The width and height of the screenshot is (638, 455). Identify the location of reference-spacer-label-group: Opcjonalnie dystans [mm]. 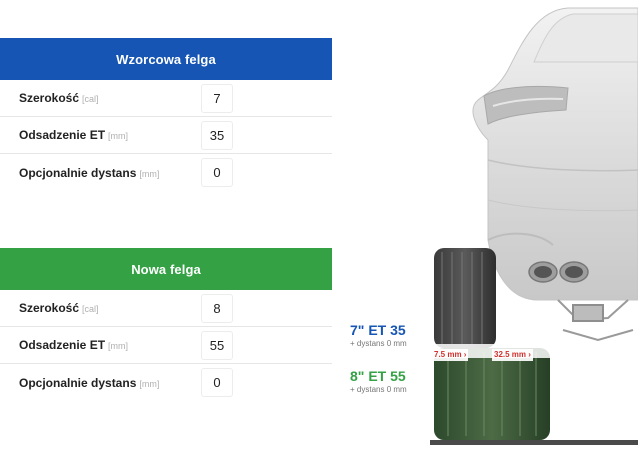
(89, 173).